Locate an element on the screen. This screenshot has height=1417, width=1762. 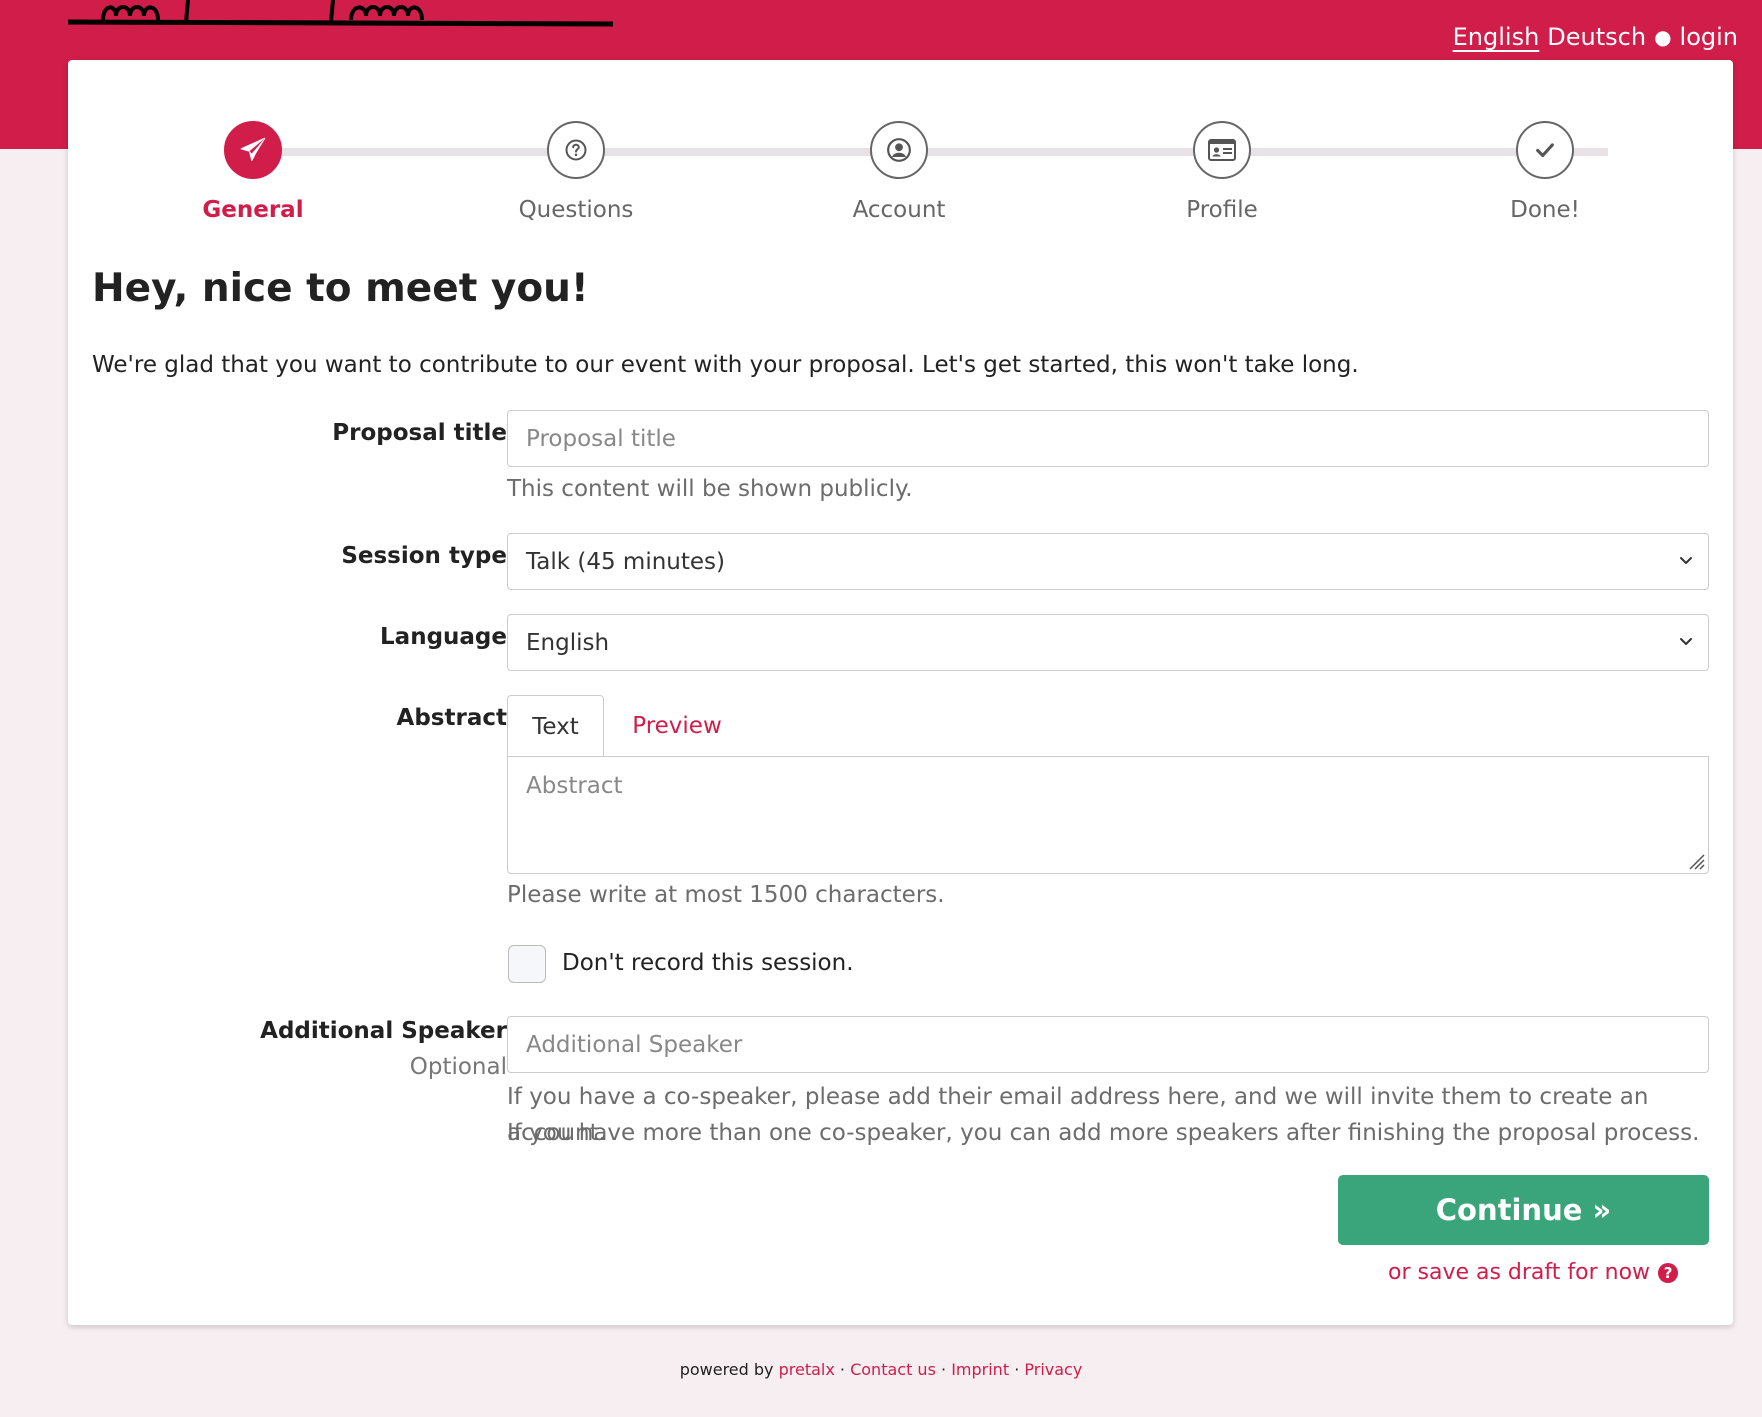
abstract-placeholder: Abstract is located at coordinates (574, 786).